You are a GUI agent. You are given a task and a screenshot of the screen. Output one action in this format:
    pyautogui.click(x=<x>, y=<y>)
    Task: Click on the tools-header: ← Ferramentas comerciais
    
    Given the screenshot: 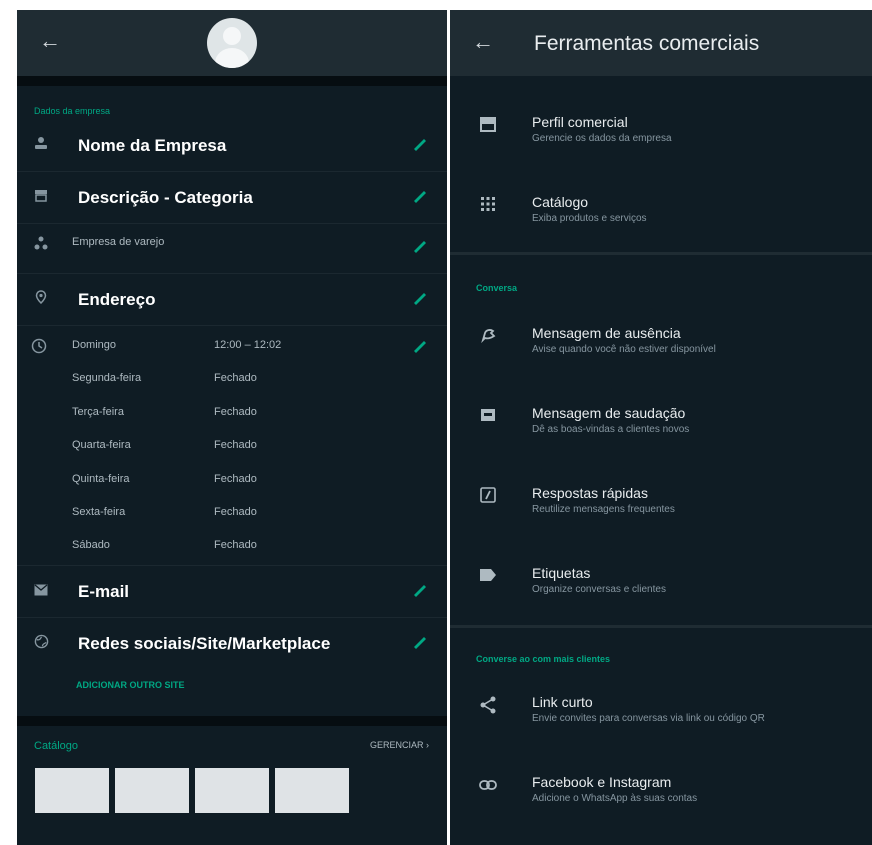 What is the action you would take?
    pyautogui.click(x=661, y=43)
    